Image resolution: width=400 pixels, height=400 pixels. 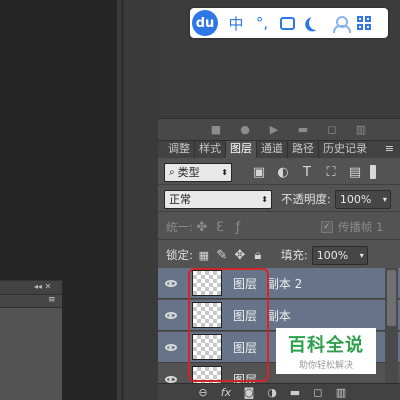 What do you see at coordinates (279, 255) in the screenshot?
I see `lock-row: 锁定: ▦ ✎ ✥ 🔒︎ 填充: 100% ▾` at bounding box center [279, 255].